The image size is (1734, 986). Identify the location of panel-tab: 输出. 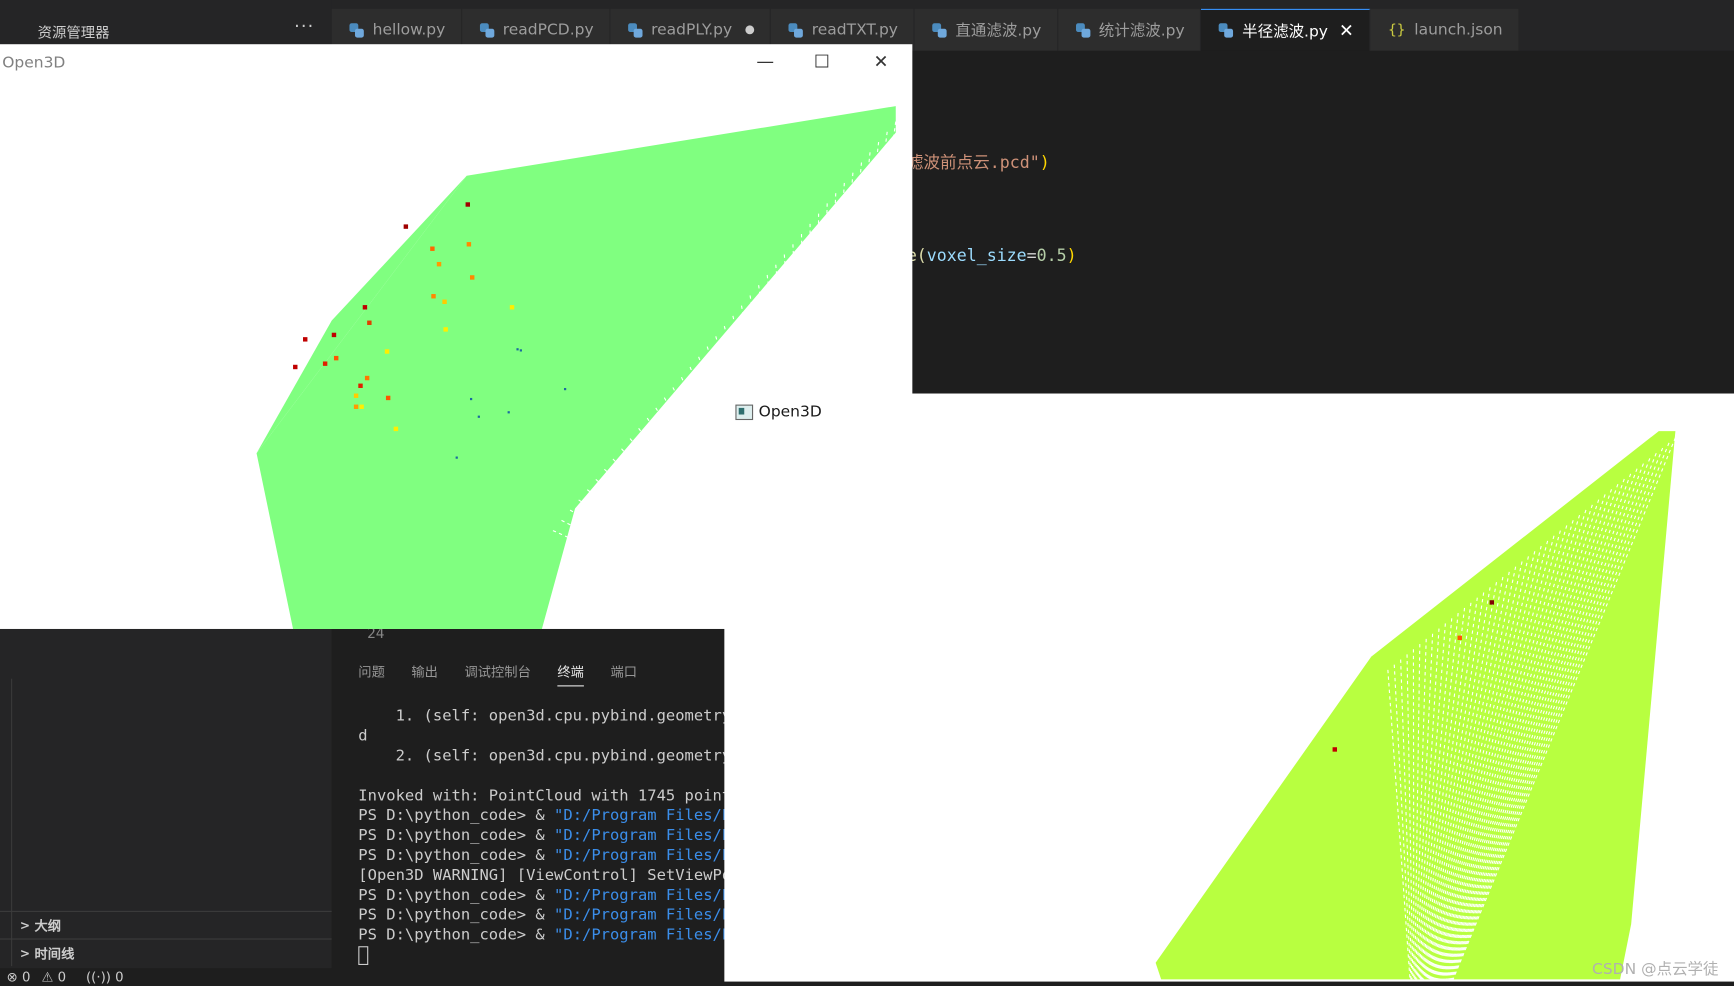
(424, 674).